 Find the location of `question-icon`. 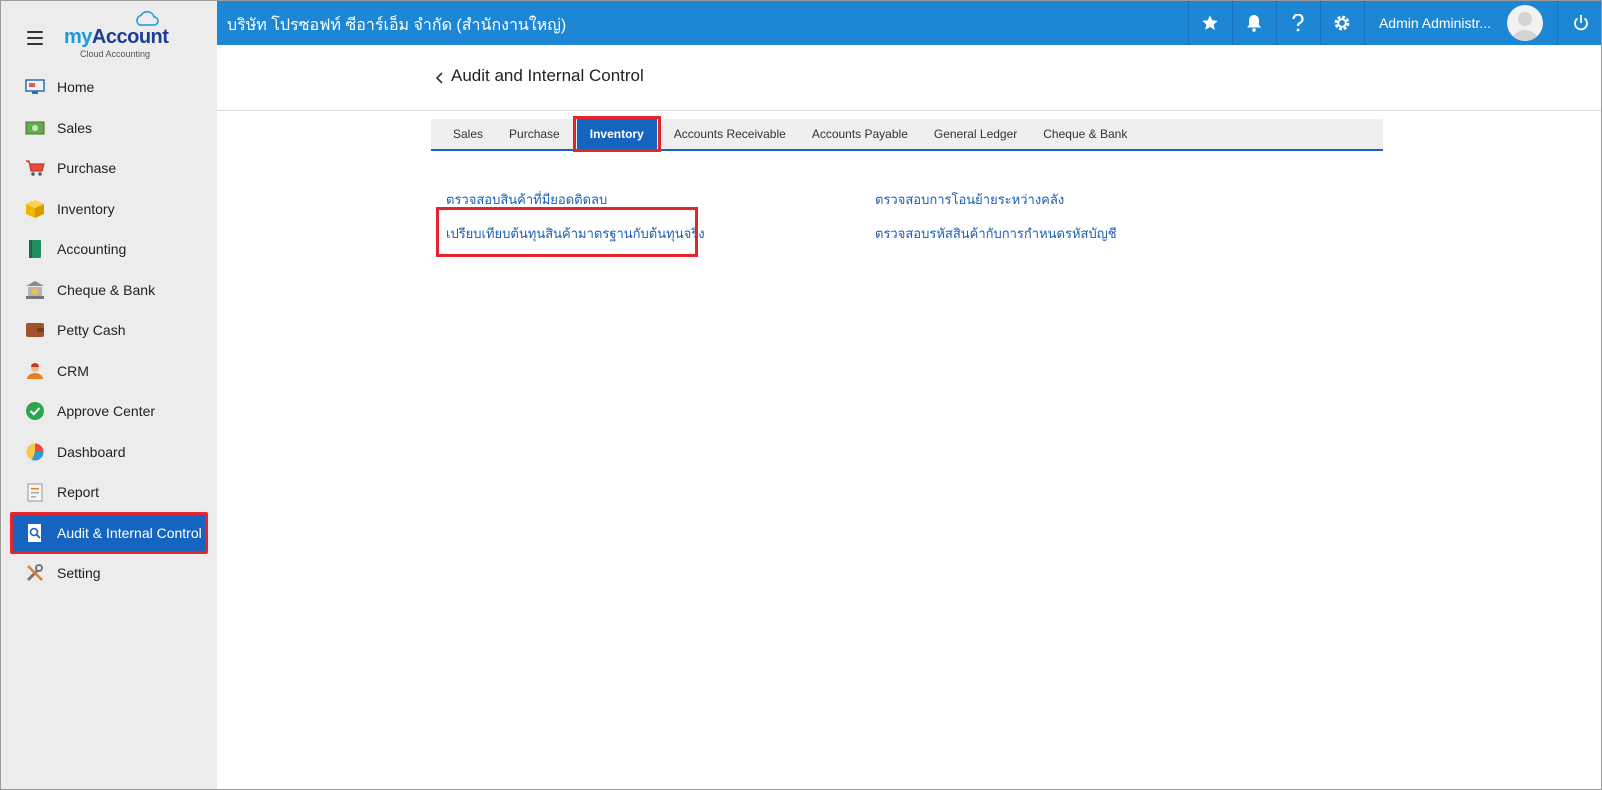

question-icon is located at coordinates (1298, 23).